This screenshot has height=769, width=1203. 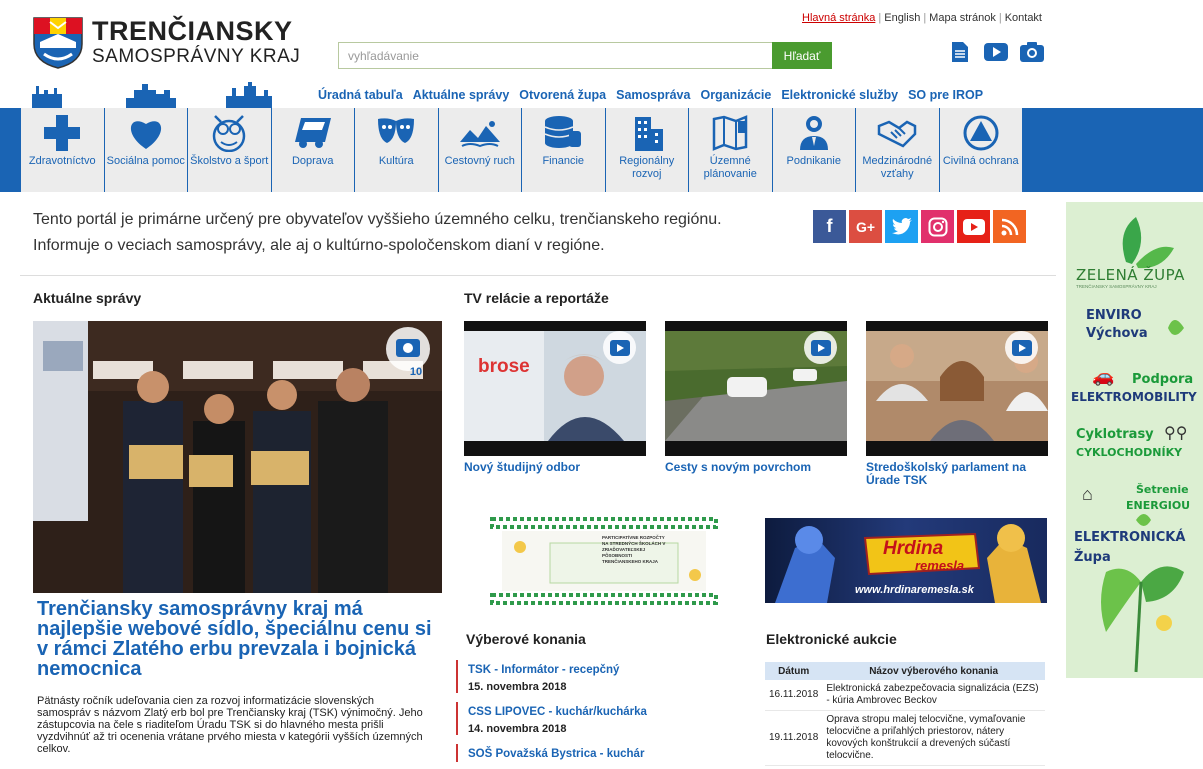 I want to click on category-medzinarodne-vztahy: Medzinárodné vzťahy, so click(x=898, y=150).